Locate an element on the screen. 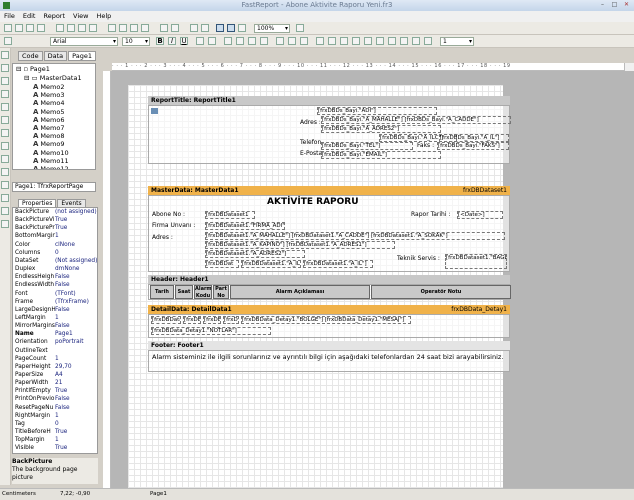 The height and width of the screenshot is (500, 634). property-value: 0 is located at coordinates (76, 424).